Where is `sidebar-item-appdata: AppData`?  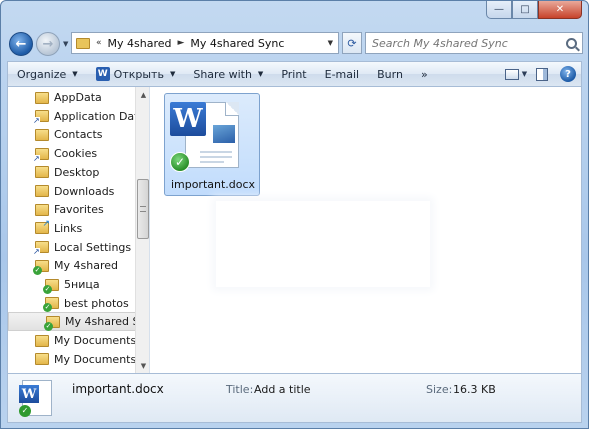 sidebar-item-appdata: AppData is located at coordinates (73, 97).